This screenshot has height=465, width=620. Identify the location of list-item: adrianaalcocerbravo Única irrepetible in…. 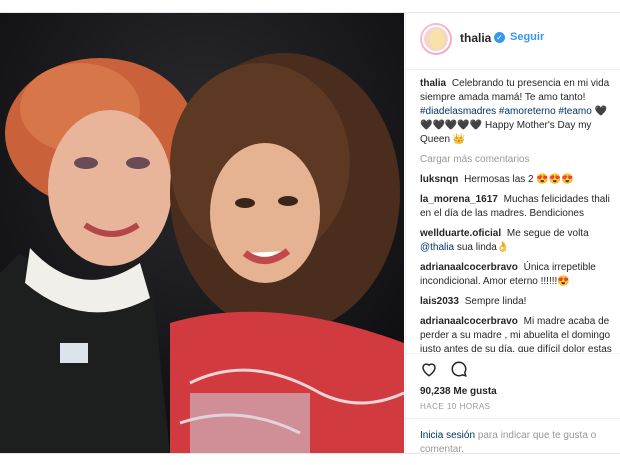
(518, 275).